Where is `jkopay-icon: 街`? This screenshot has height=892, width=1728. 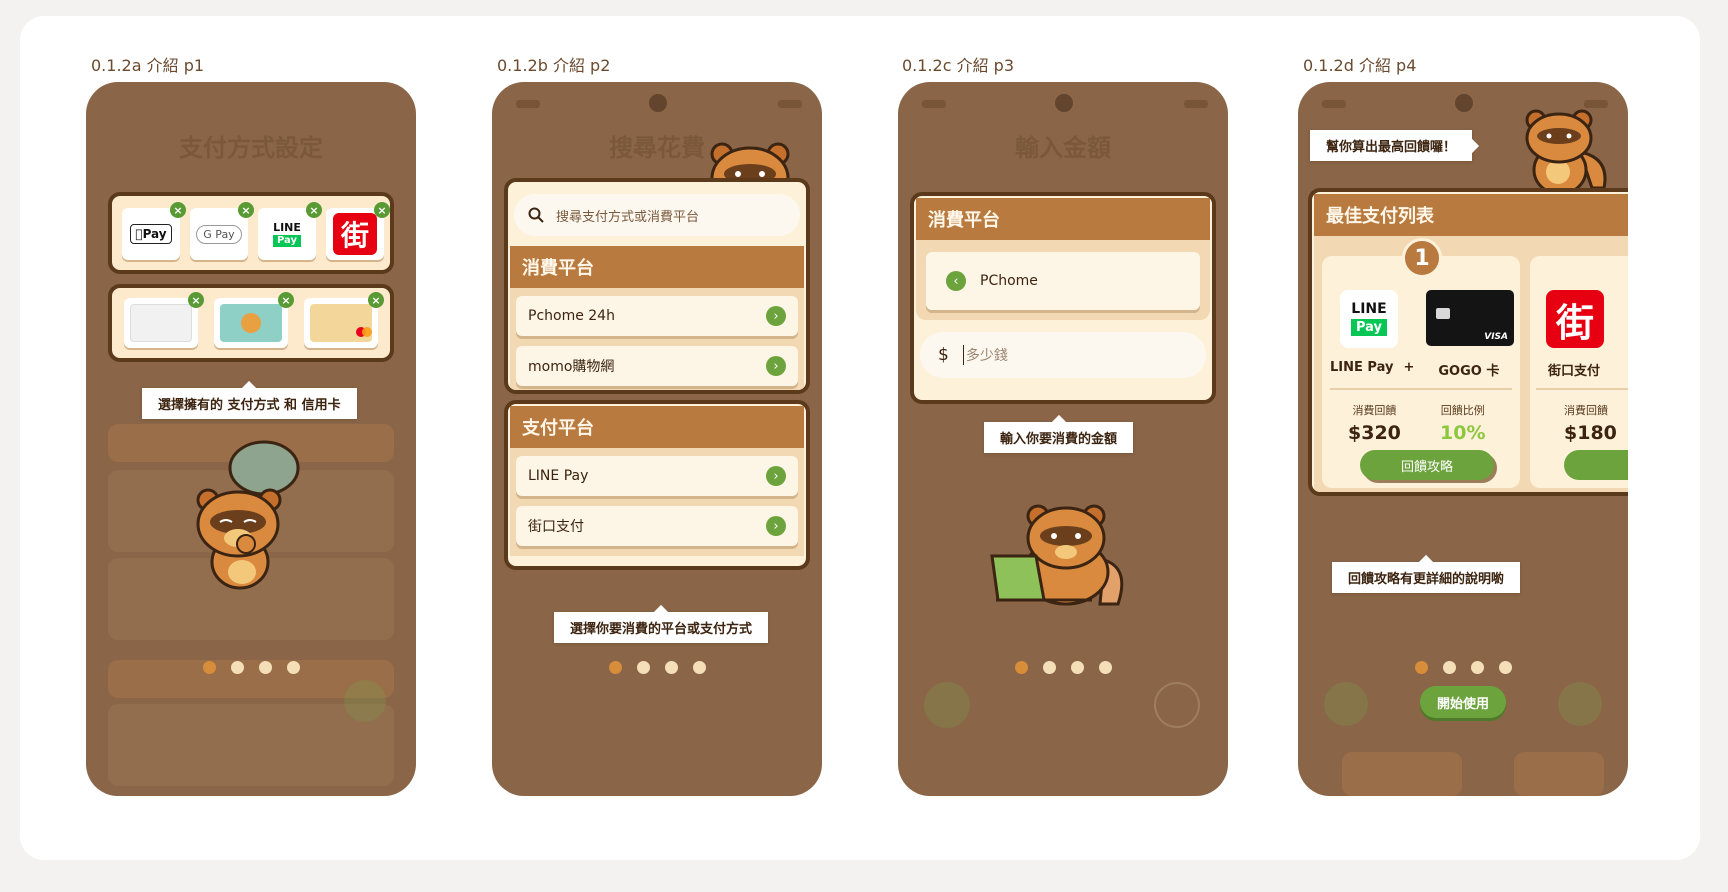
jkopay-icon: 街 is located at coordinates (355, 234).